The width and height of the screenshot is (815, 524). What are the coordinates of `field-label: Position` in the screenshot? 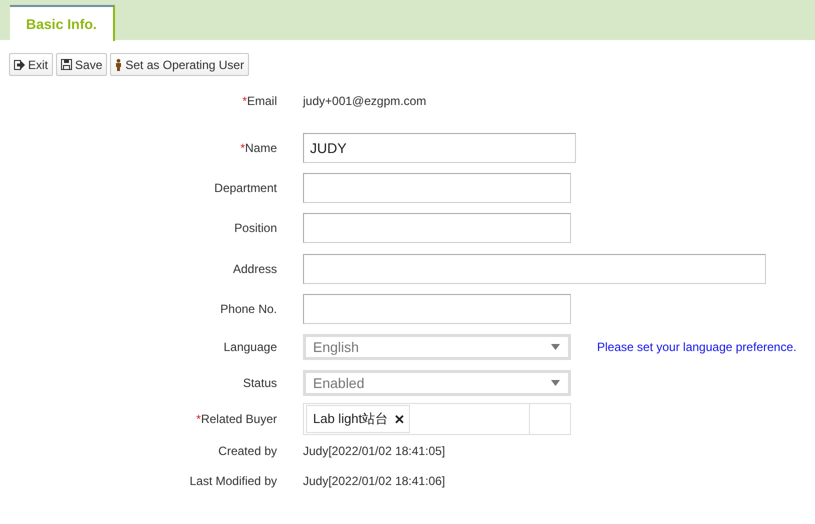 It's located at (255, 228).